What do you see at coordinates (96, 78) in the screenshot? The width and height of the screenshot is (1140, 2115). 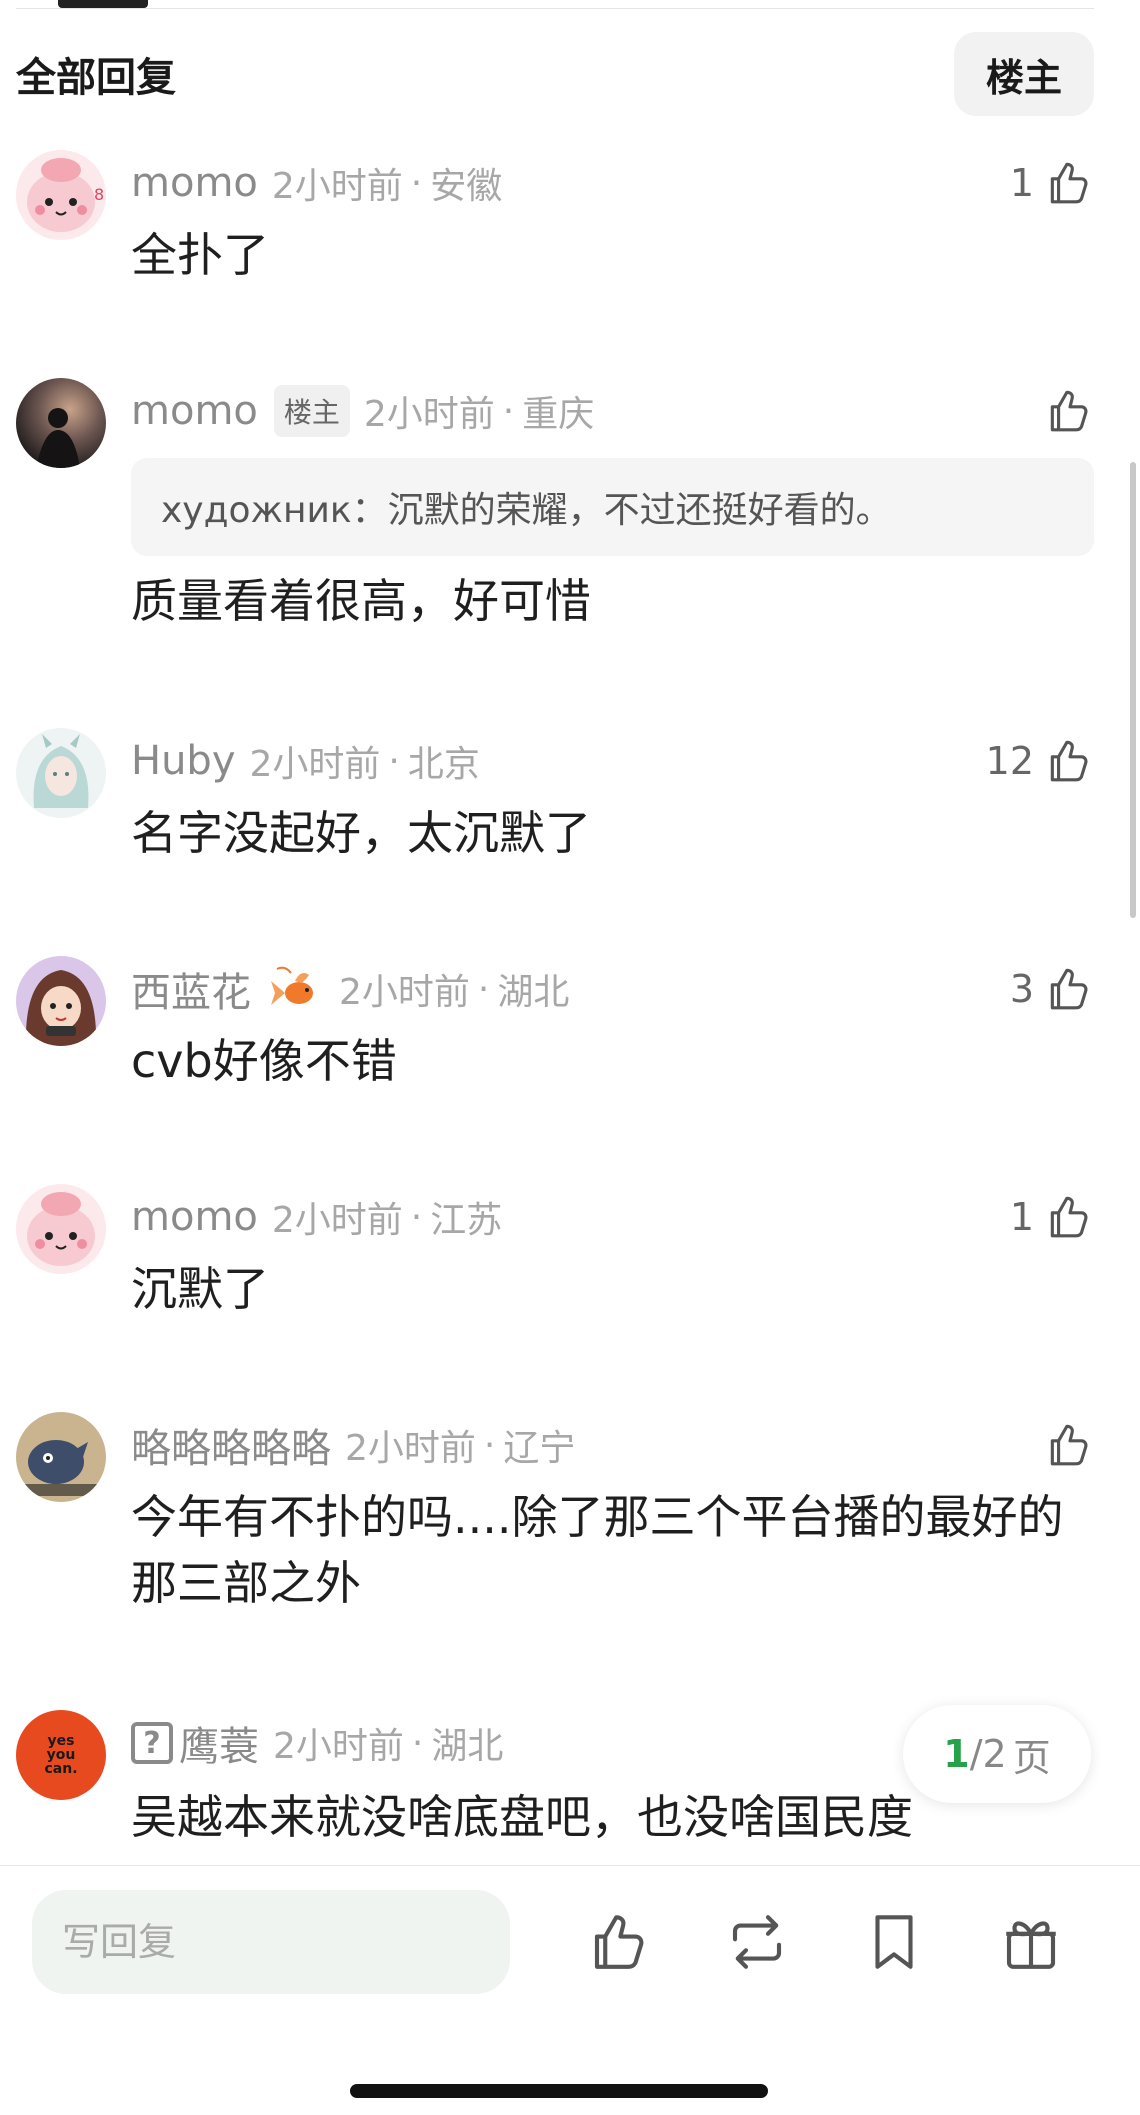 I see `all-replies-title: 全部回复` at bounding box center [96, 78].